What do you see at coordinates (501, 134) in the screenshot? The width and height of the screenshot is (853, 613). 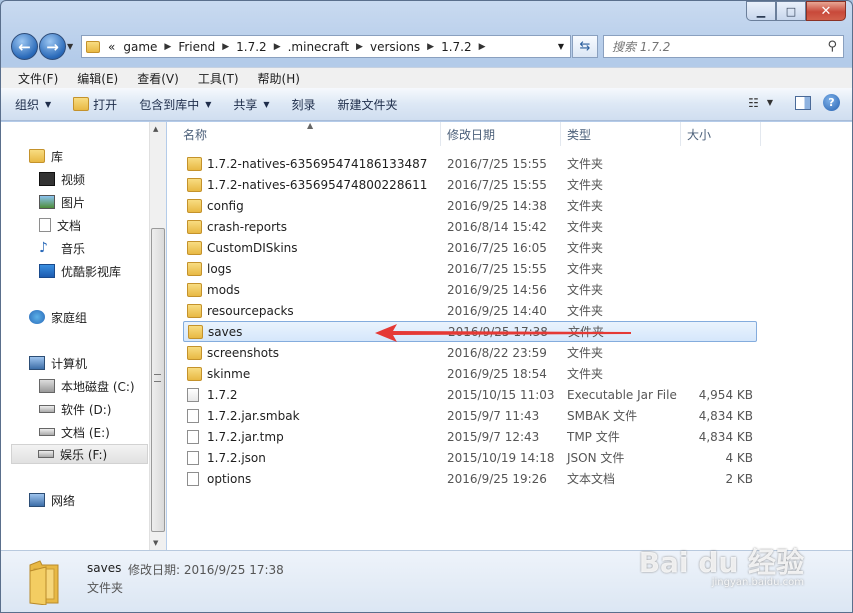 I see `column-header-date: 修改日期` at bounding box center [501, 134].